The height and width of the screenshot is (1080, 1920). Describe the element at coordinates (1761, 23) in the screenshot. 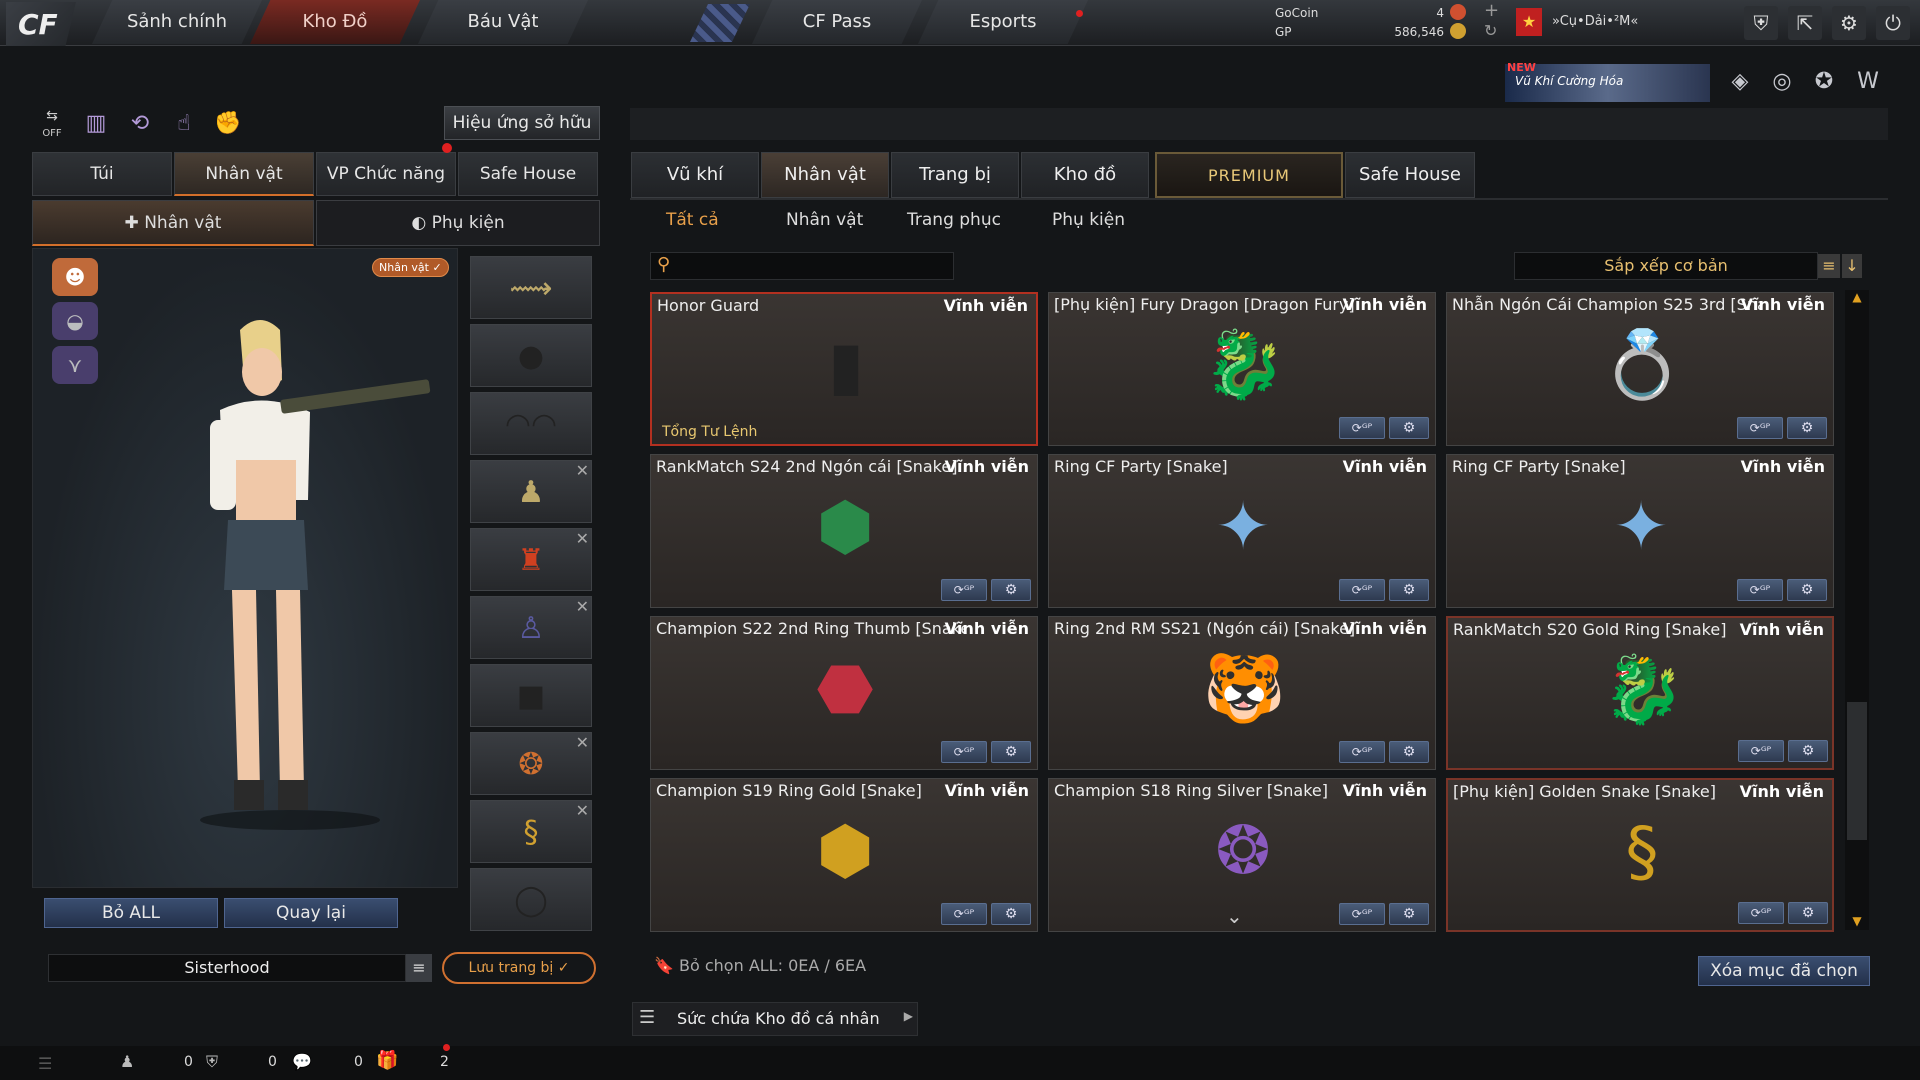

I see `shield-icon: ⛨` at that location.